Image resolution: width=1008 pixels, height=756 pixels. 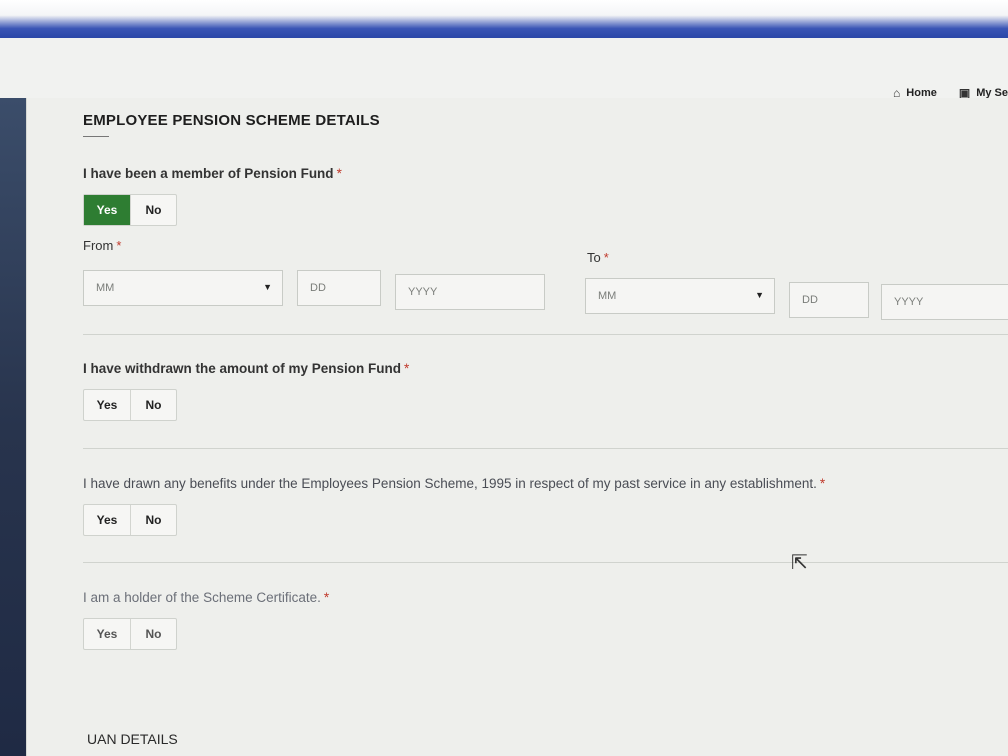 I want to click on pension-withdrawn-no-button: No, so click(x=153, y=405).